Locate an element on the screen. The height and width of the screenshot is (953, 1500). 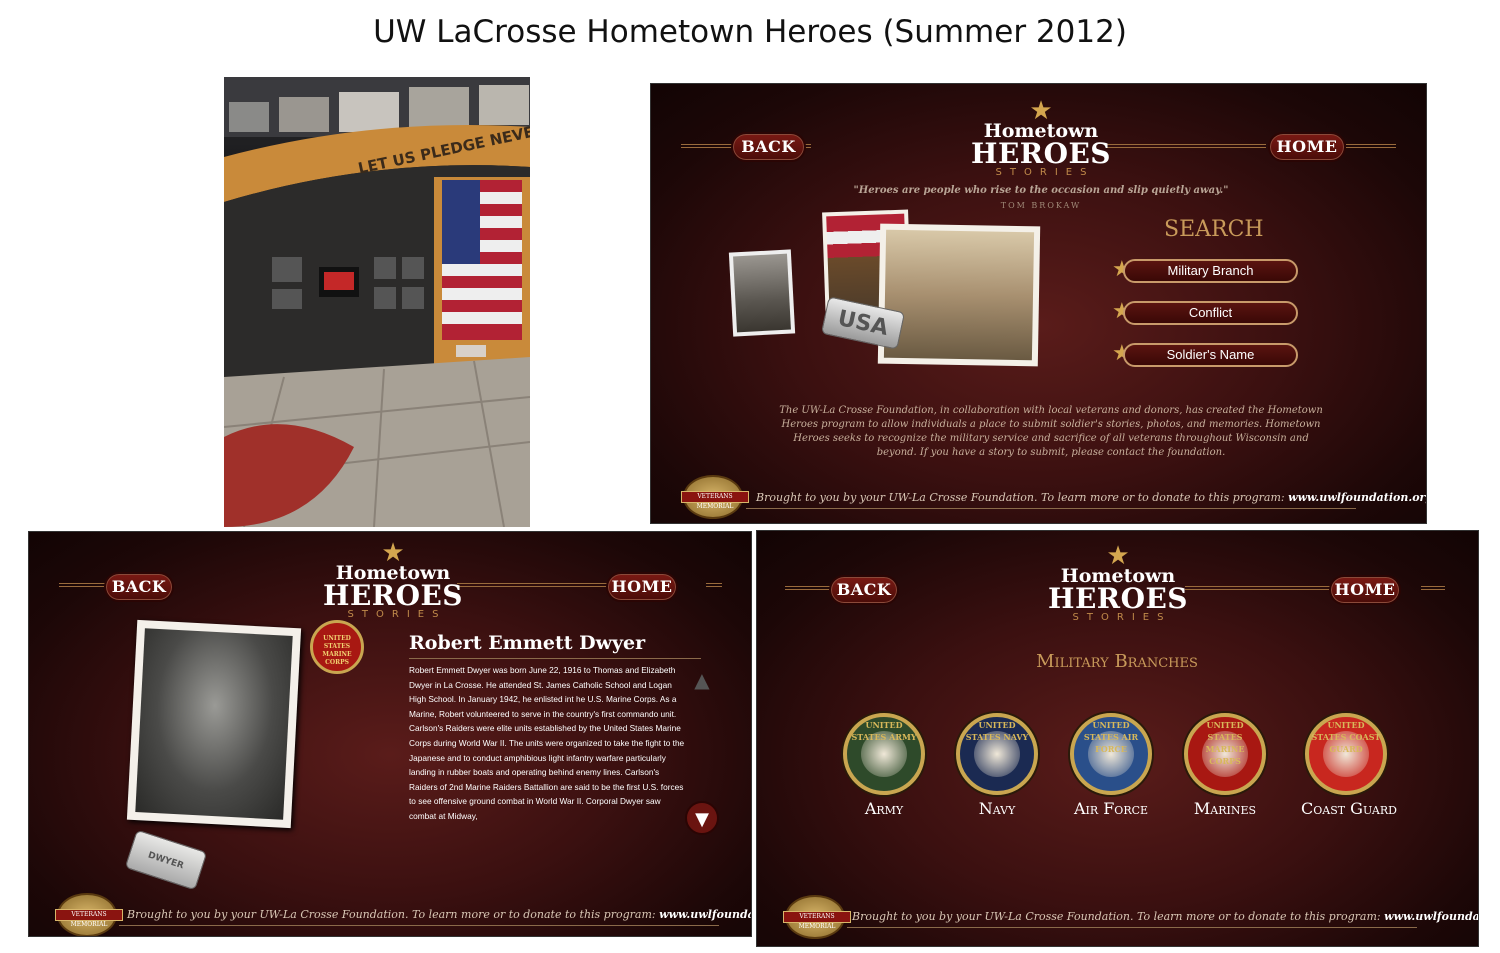
branch-emblem-icon: UNITED STATES ARMY is located at coordinates (884, 754).